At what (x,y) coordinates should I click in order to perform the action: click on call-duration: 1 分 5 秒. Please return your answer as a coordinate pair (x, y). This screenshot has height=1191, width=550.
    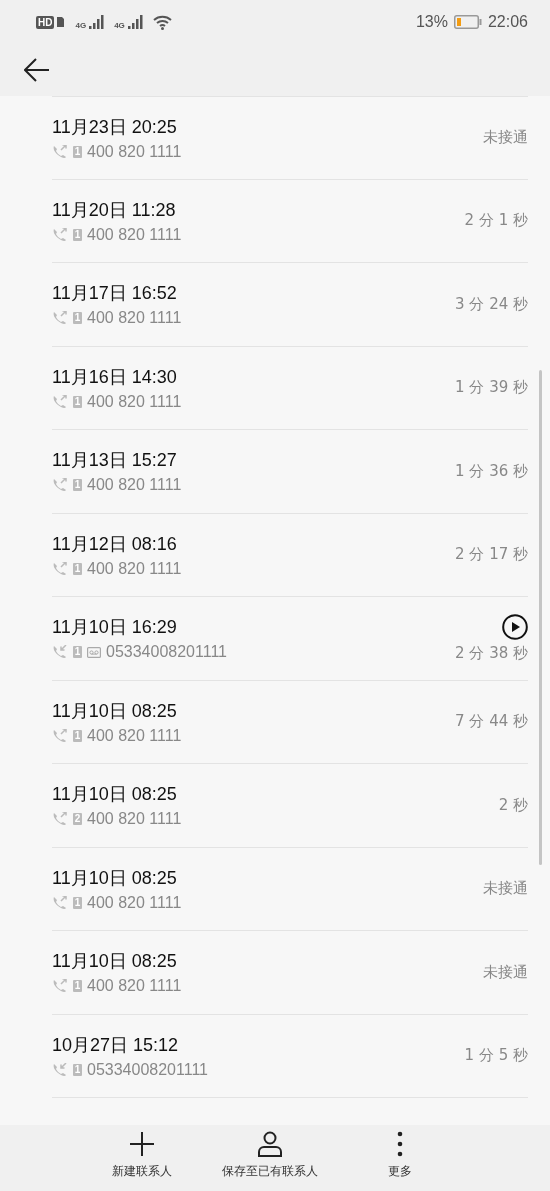
    Looking at the image, I should click on (496, 1056).